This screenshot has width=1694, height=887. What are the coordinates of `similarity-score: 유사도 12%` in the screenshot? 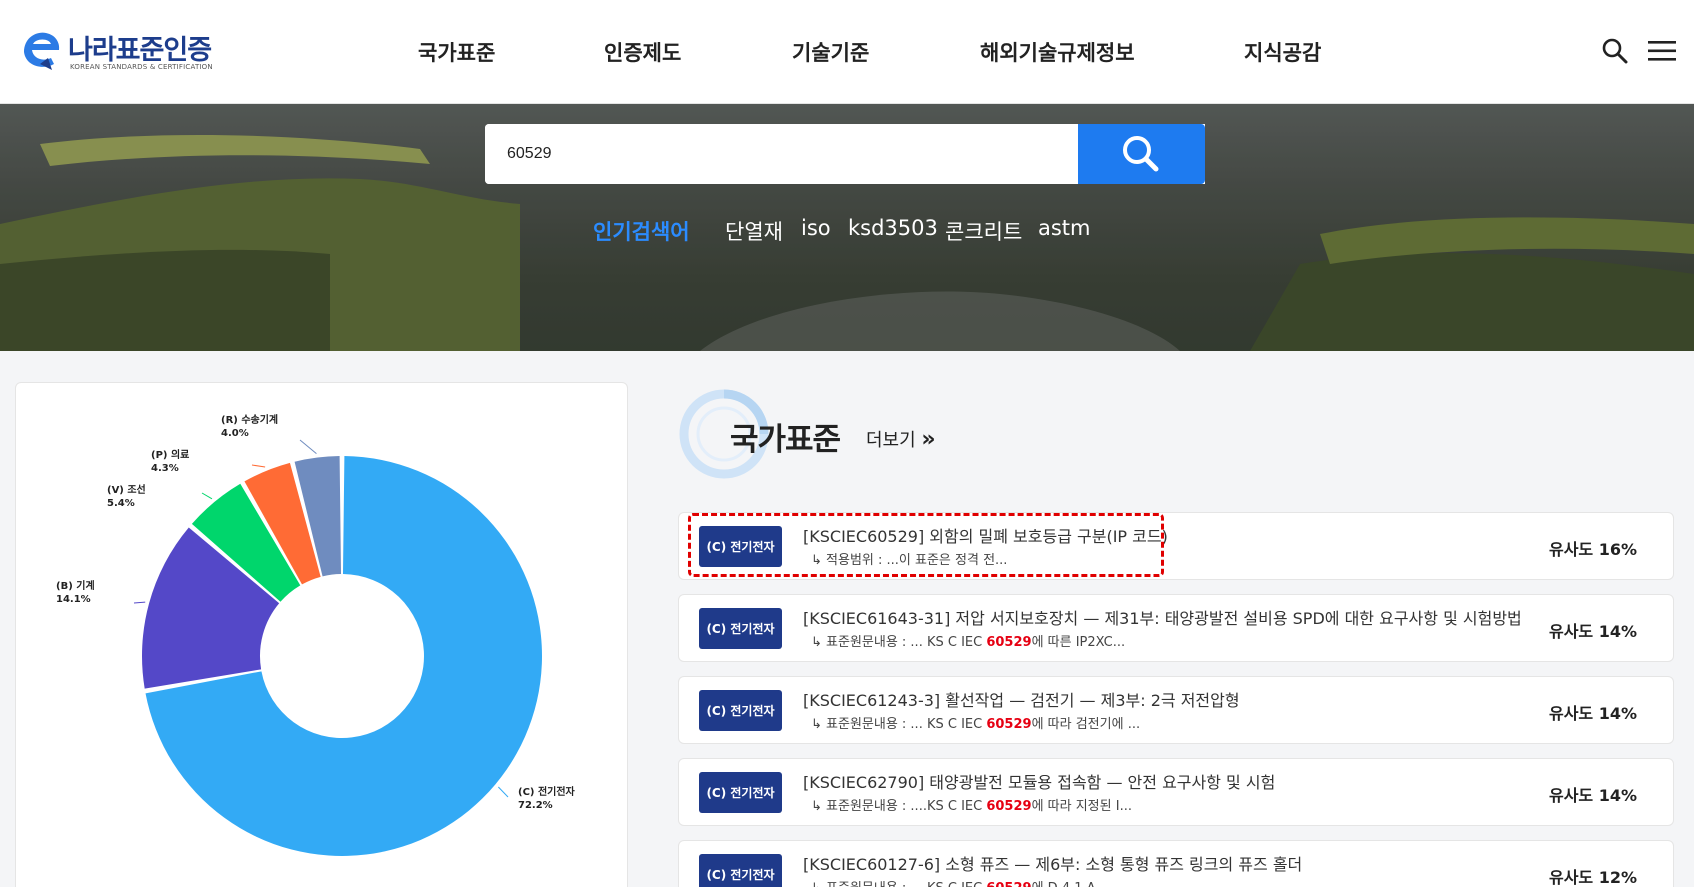 It's located at (1592, 877).